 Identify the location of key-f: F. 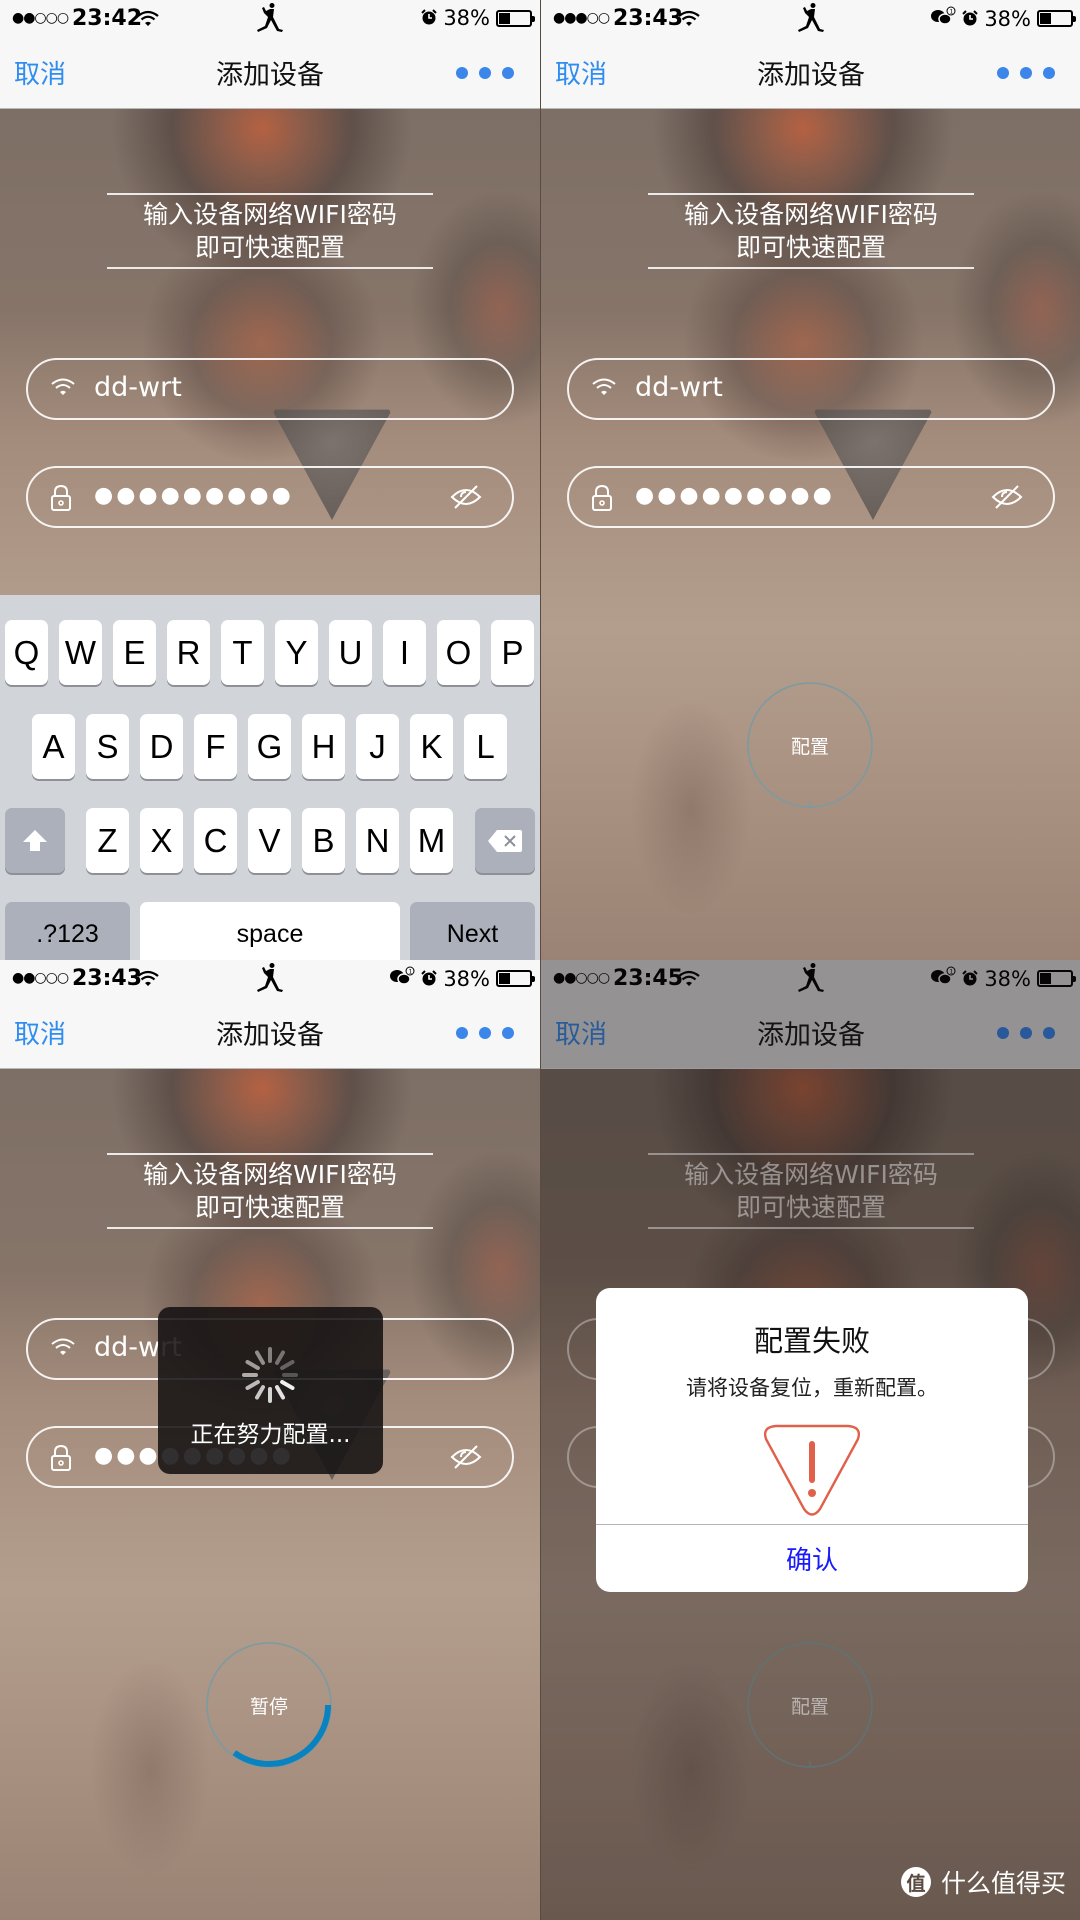
(215, 746).